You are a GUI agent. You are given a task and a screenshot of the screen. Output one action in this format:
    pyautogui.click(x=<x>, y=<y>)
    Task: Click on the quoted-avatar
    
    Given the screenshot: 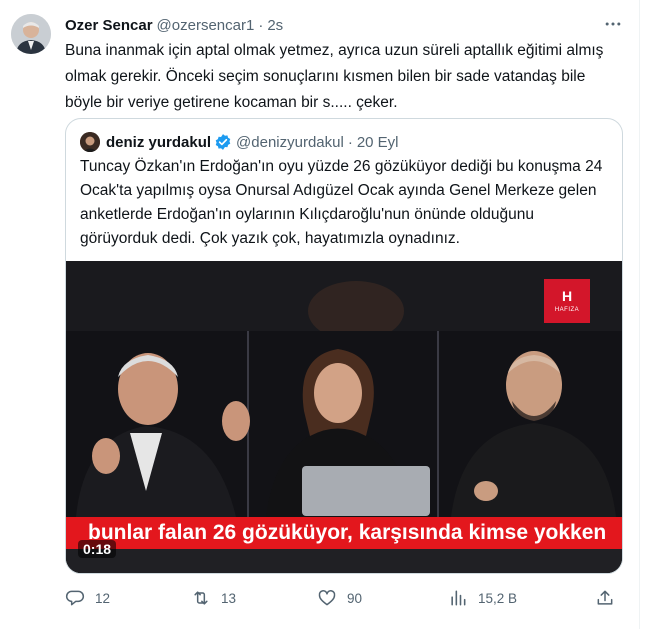 What is the action you would take?
    pyautogui.click(x=90, y=142)
    